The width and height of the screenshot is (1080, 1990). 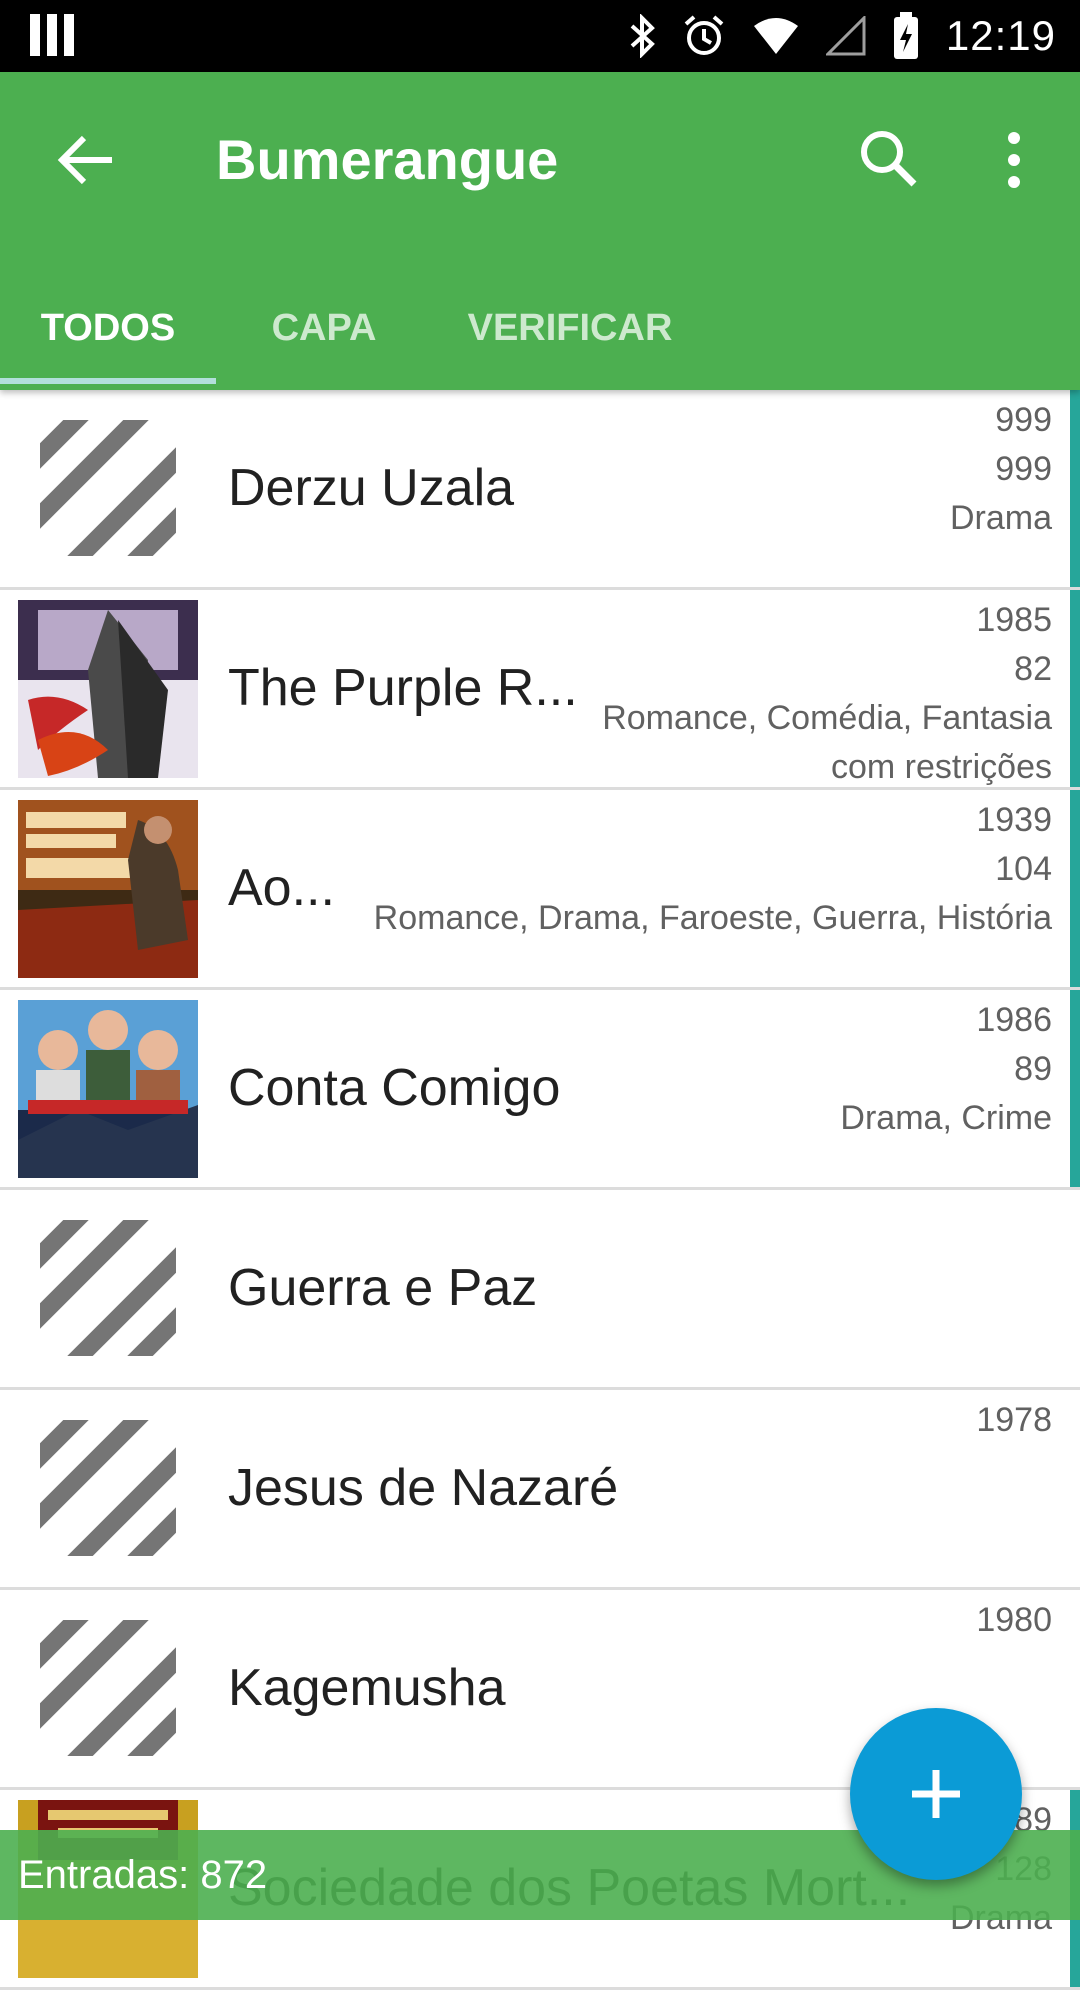 What do you see at coordinates (52, 35) in the screenshot?
I see `notification-bars-icon` at bounding box center [52, 35].